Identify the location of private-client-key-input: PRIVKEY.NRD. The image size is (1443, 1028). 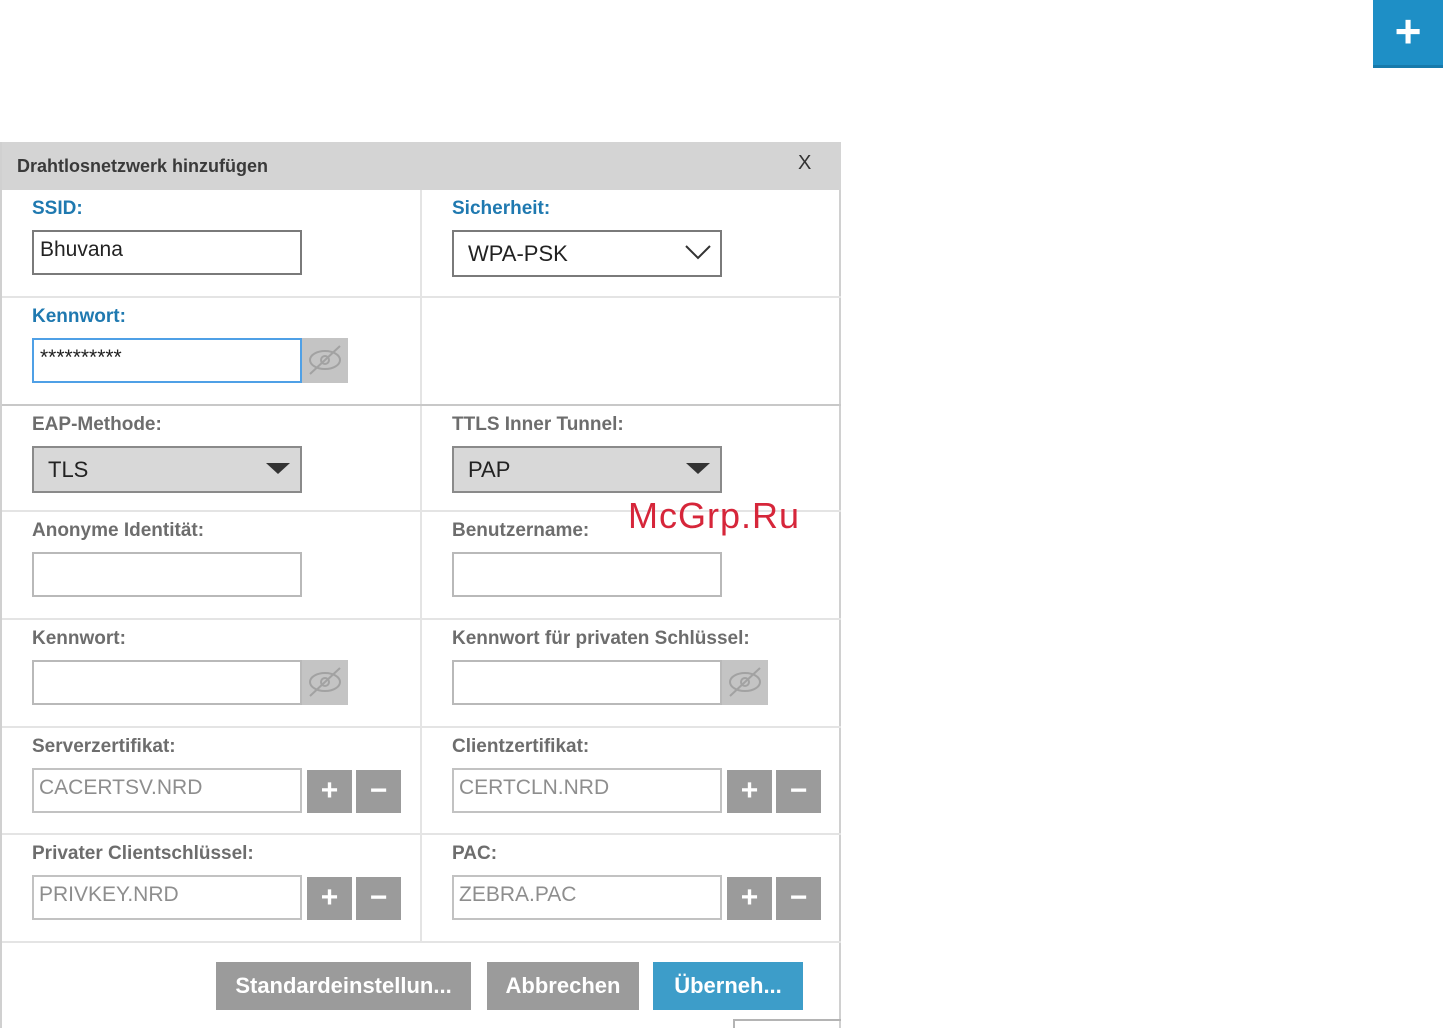
(167, 897).